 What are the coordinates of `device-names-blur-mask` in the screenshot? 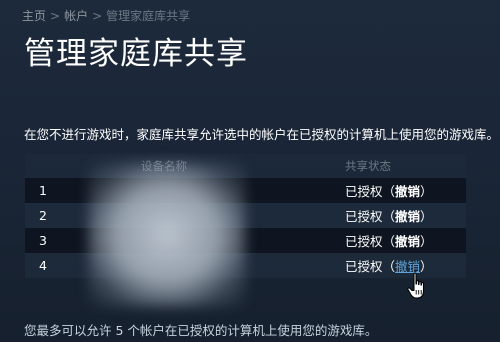 It's located at (167, 234).